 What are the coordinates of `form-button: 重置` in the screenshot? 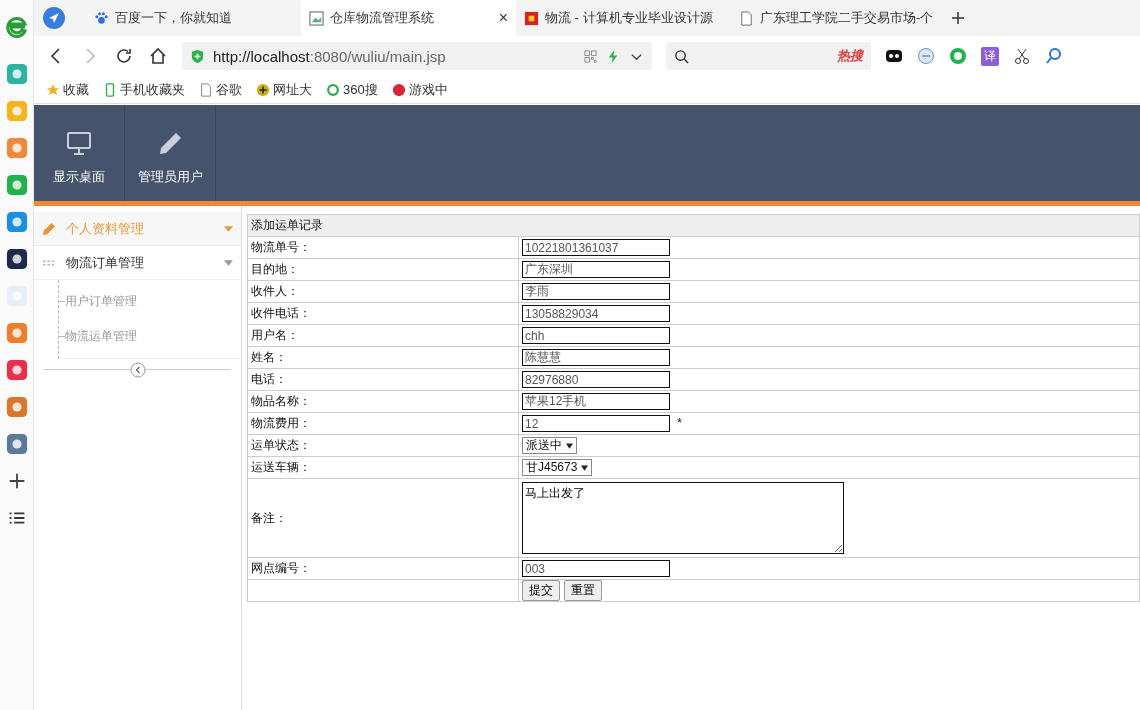 It's located at (583, 590).